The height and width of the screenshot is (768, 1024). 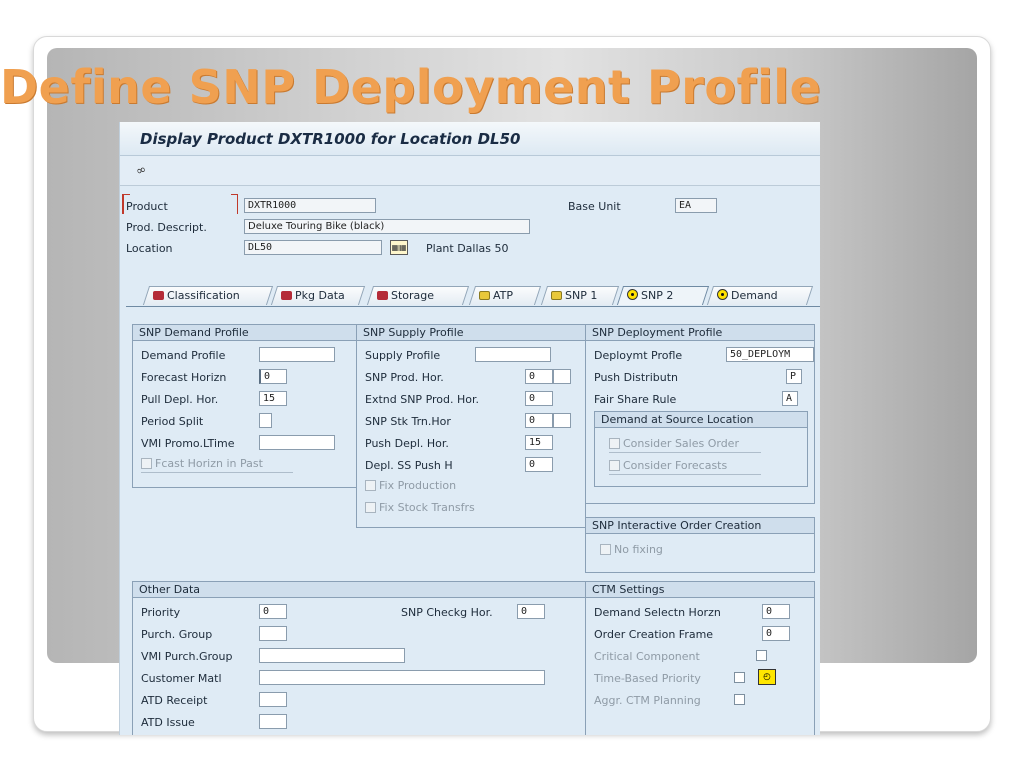 I want to click on deploy-profile-field: 50_DEPLOYM, so click(x=770, y=354).